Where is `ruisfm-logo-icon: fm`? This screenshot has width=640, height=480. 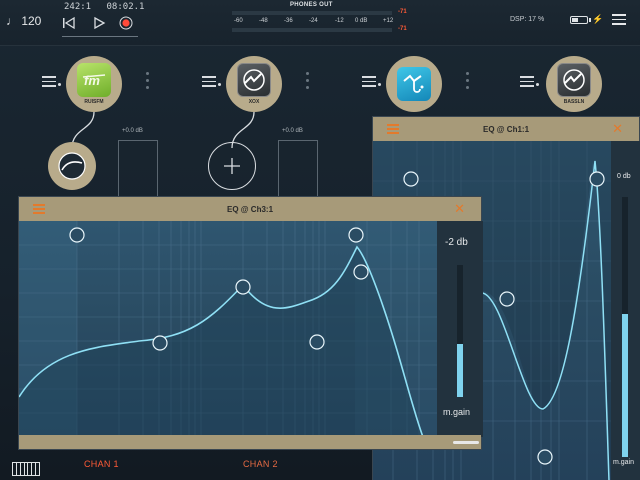 ruisfm-logo-icon: fm is located at coordinates (94, 80).